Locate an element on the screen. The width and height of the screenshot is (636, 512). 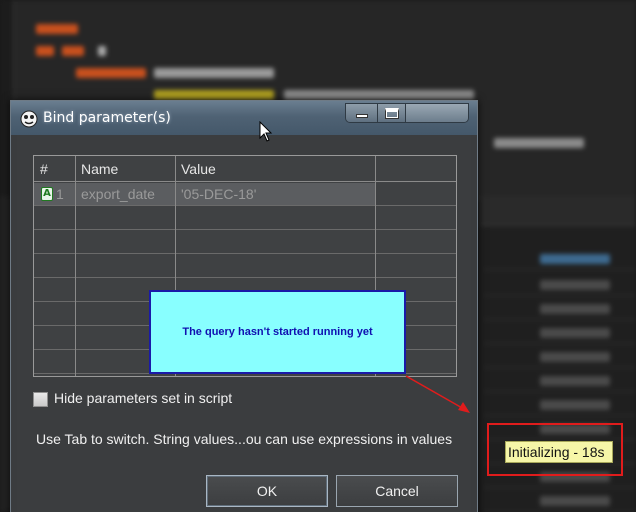
initializing-status-badge: Initializing - 18s is located at coordinates (559, 452).